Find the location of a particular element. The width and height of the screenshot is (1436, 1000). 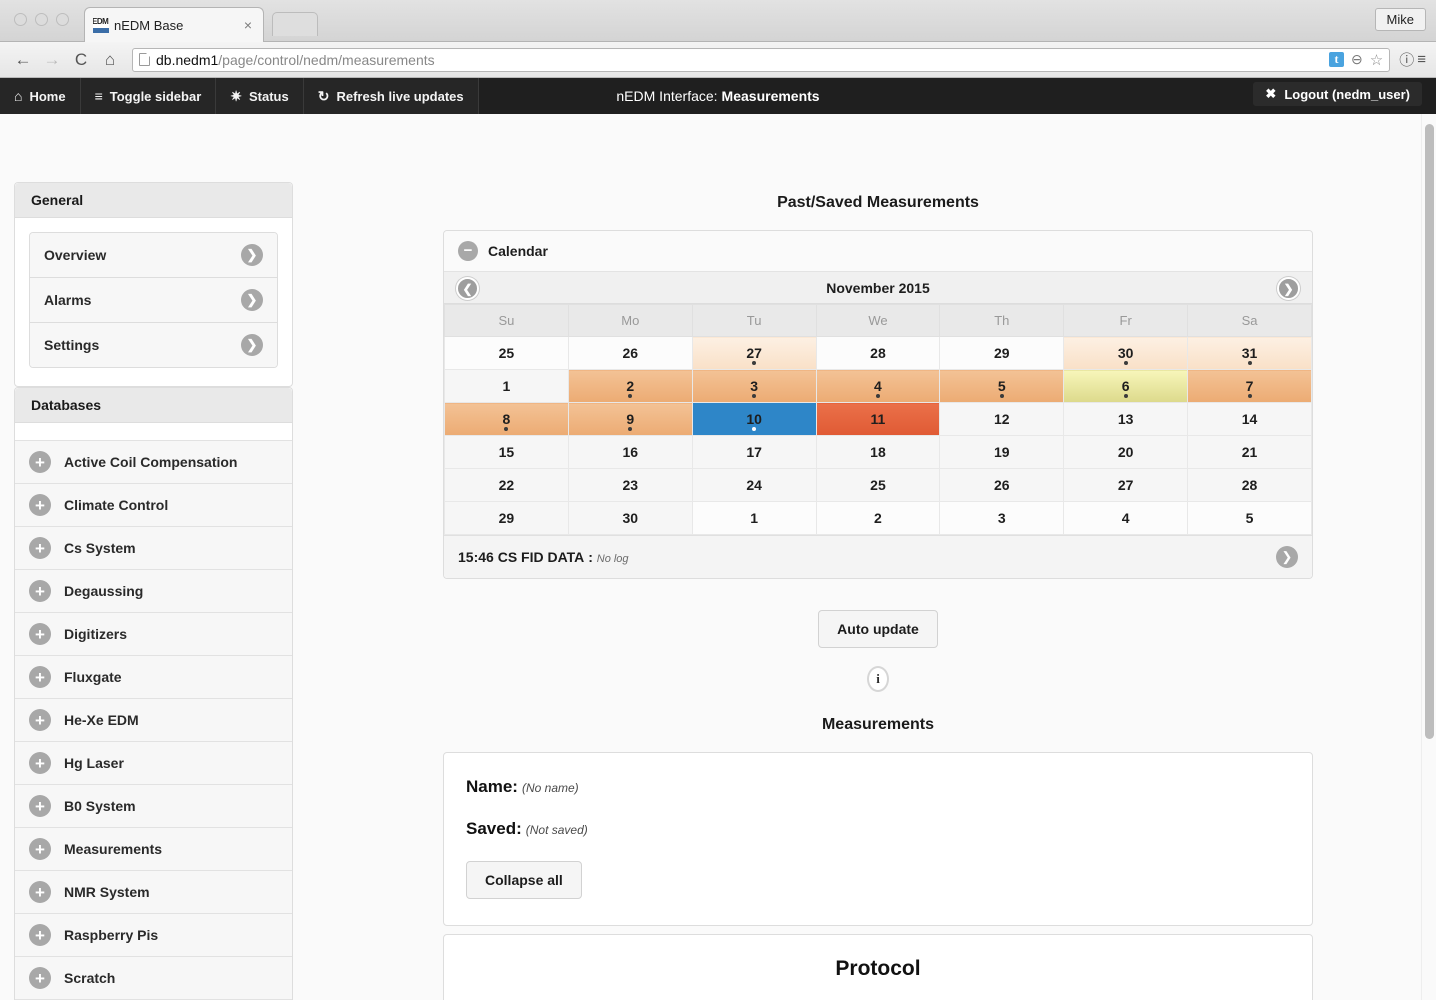

calendar-day-cell: 20 is located at coordinates (1126, 452).